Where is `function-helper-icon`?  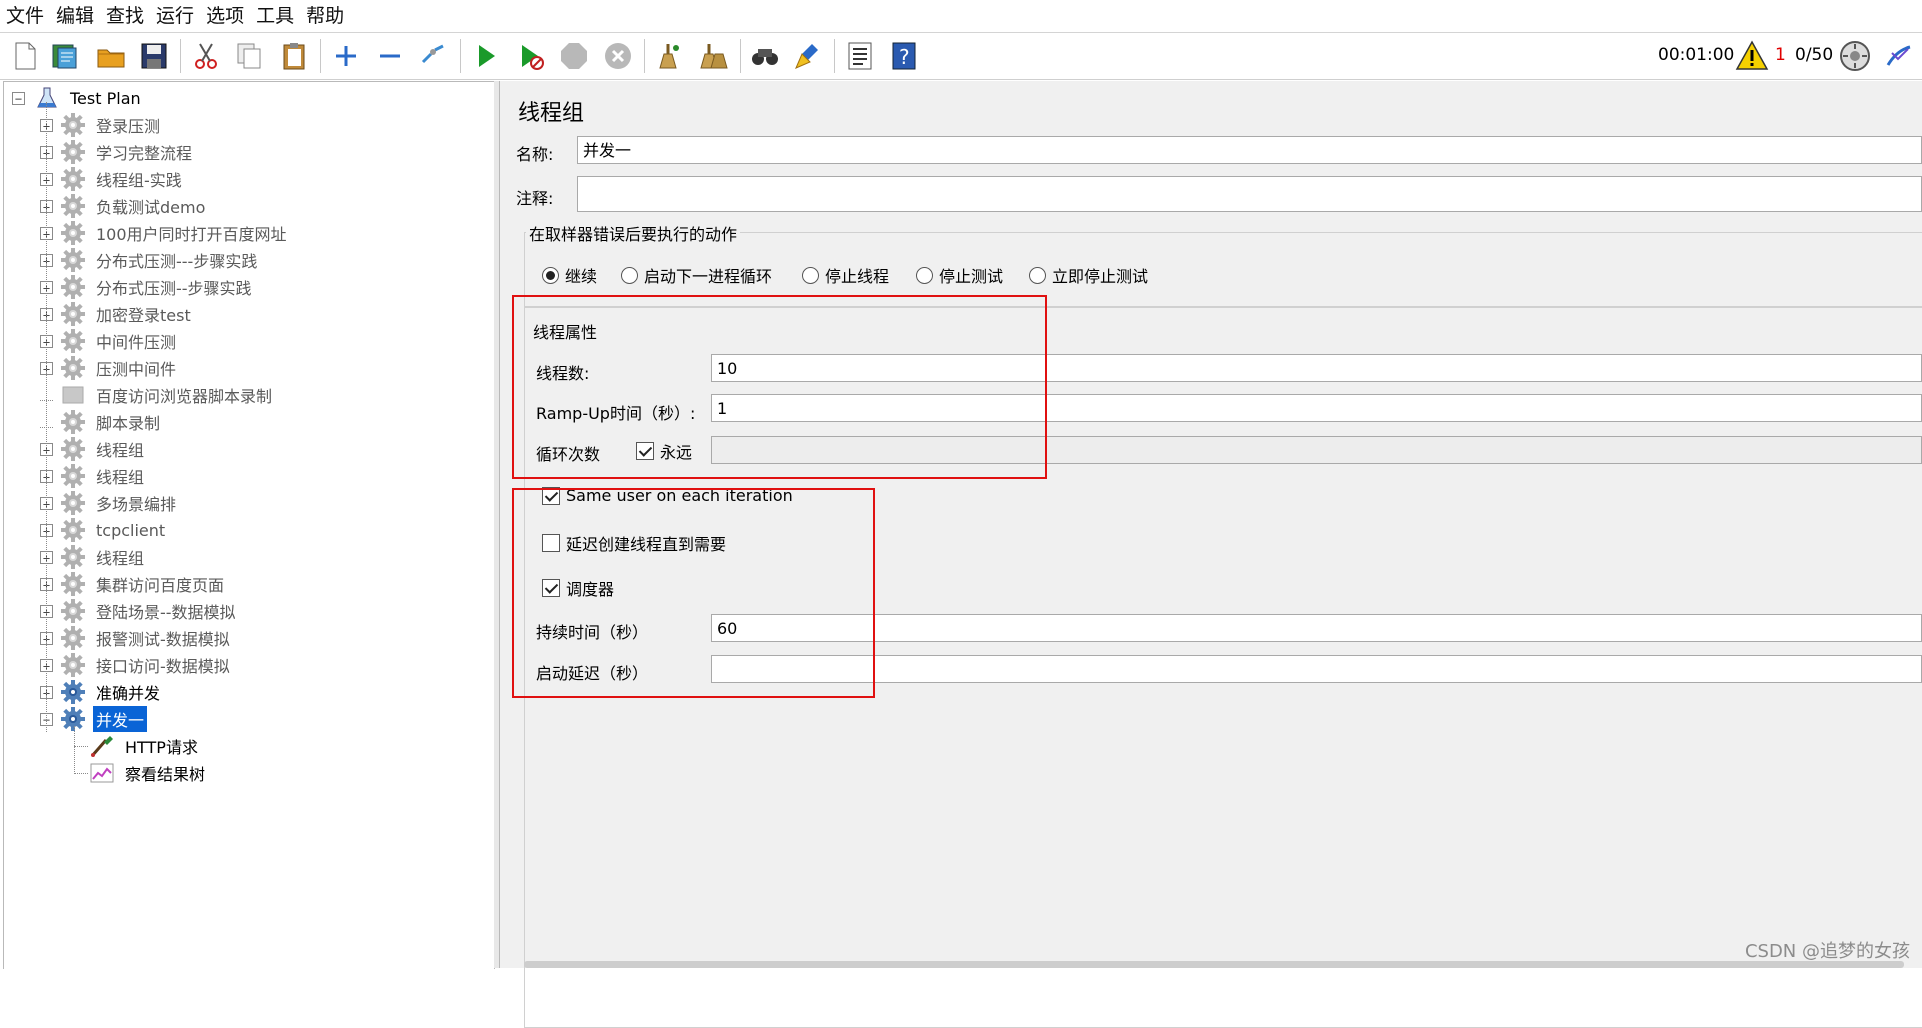
function-helper-icon is located at coordinates (860, 56).